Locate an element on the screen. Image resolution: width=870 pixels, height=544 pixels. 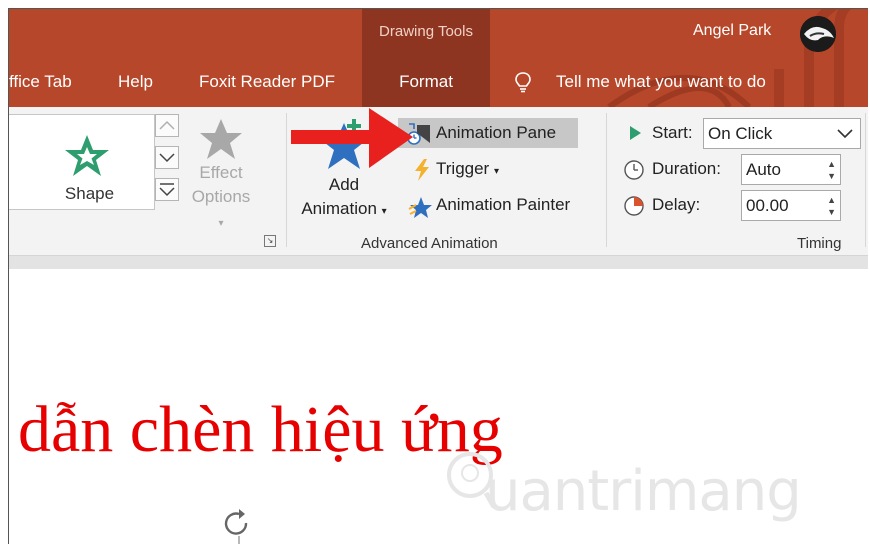
watermark-text: uantrimang is located at coordinates (643, 491).